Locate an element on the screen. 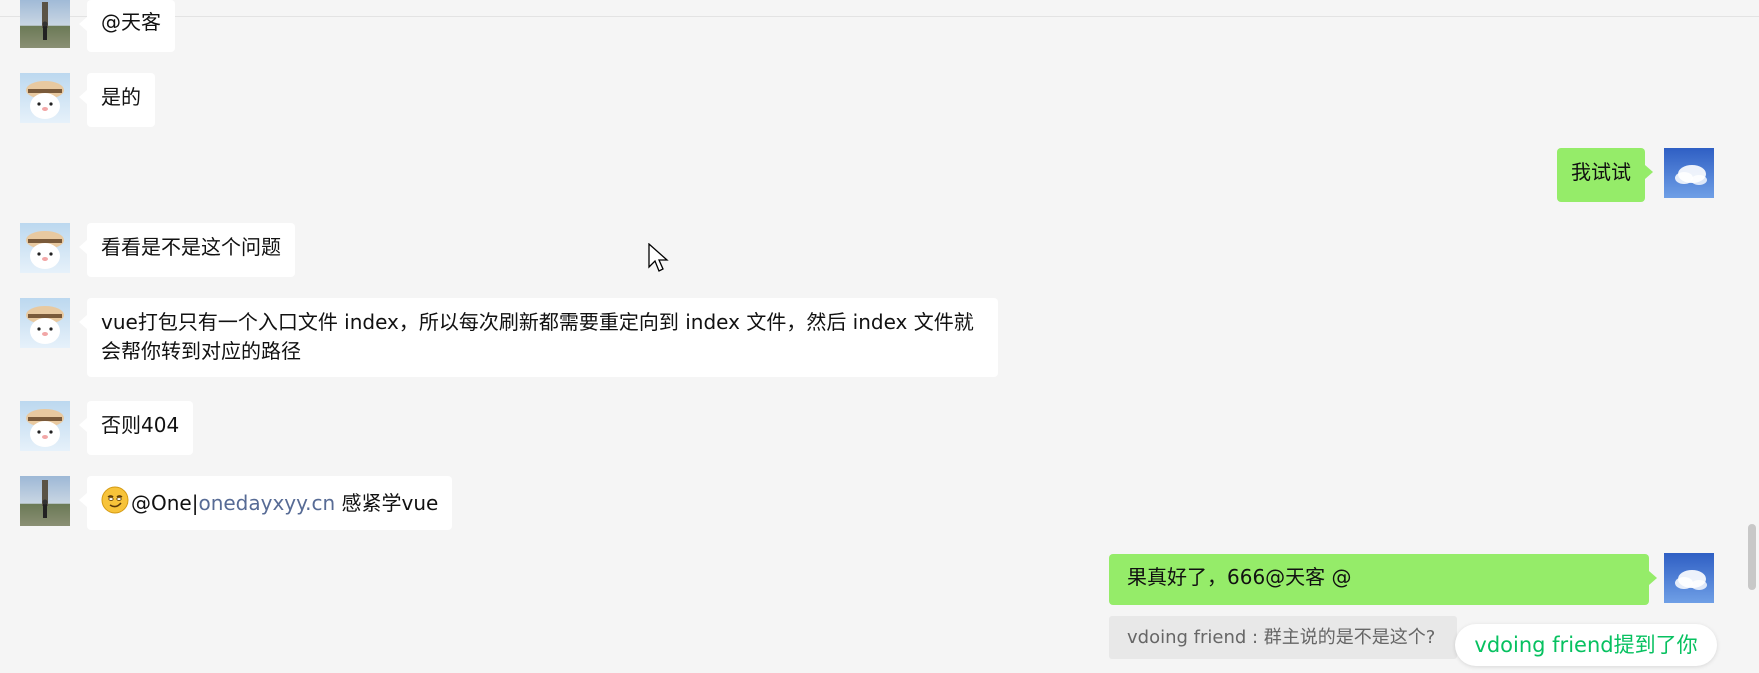  message-text: 是的 is located at coordinates (121, 97).